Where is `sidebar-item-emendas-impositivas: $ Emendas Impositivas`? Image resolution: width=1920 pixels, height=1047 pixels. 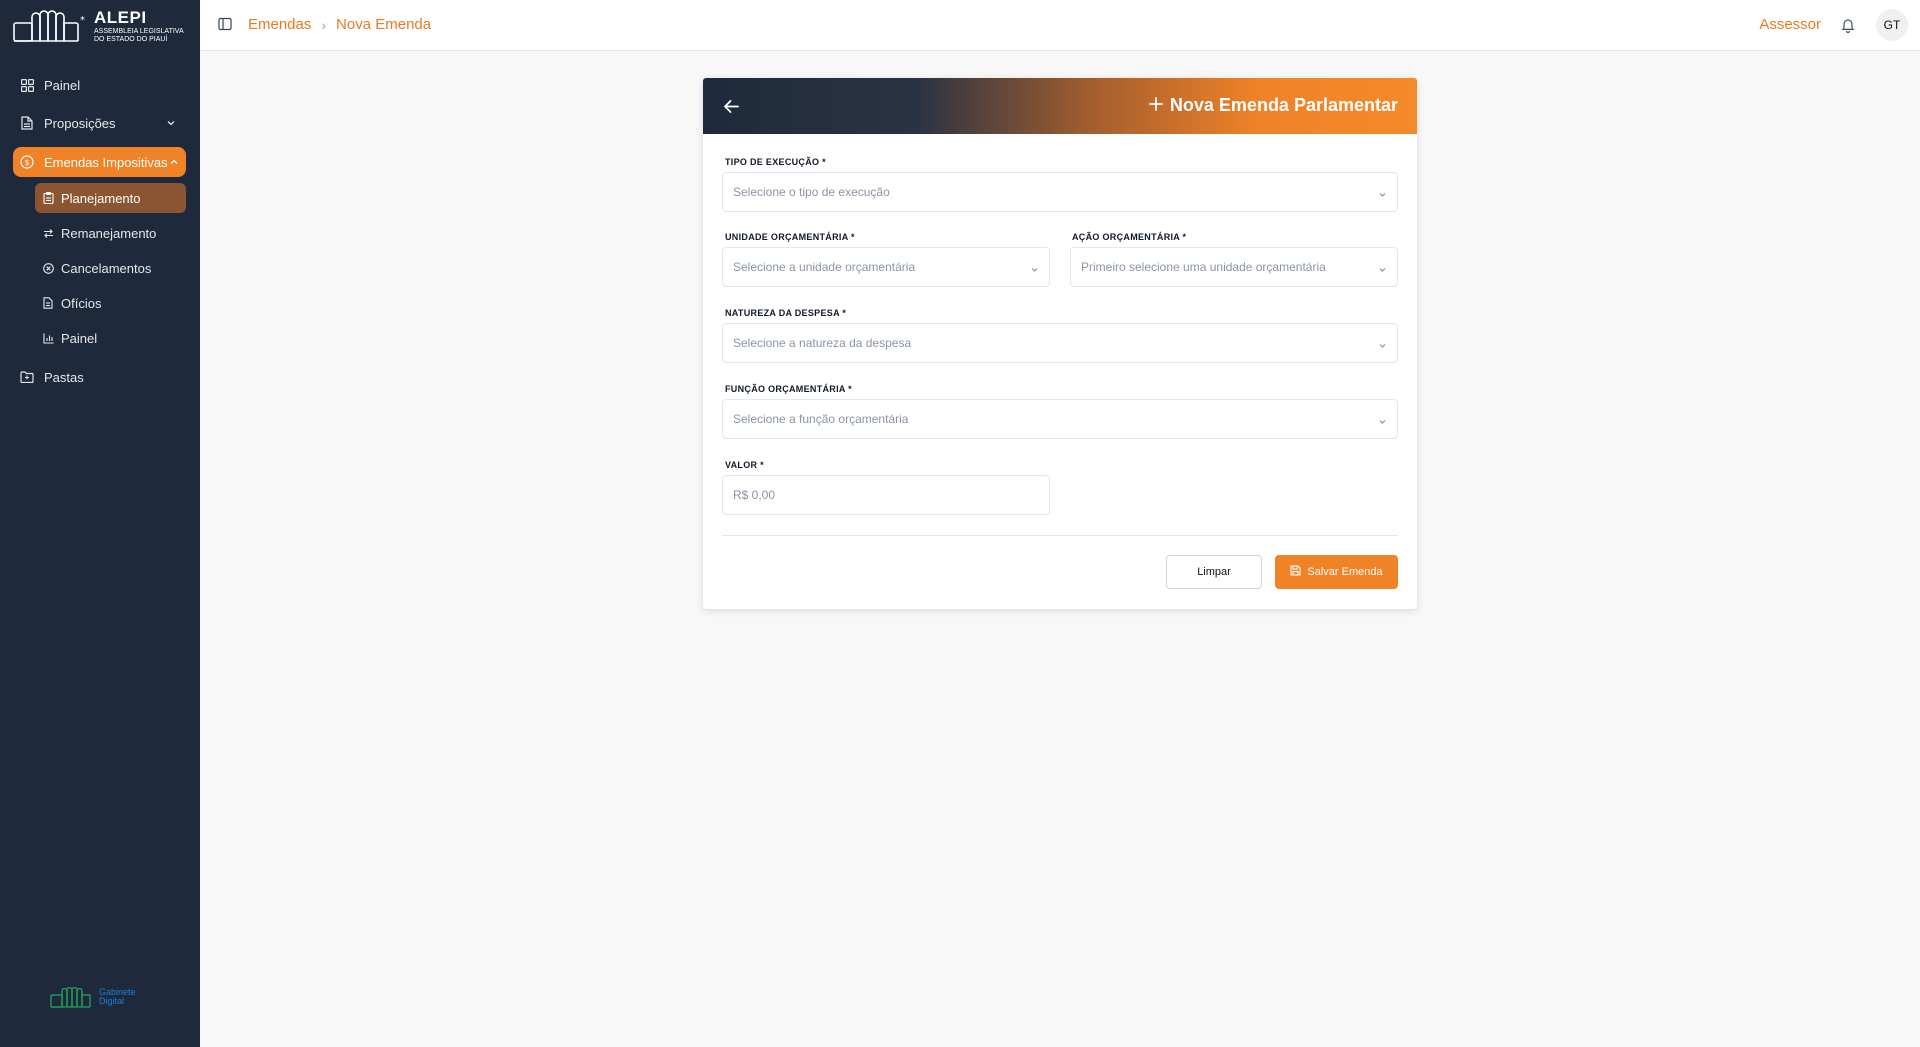
sidebar-item-emendas-impositivas: $ Emendas Impositivas is located at coordinates (99, 162).